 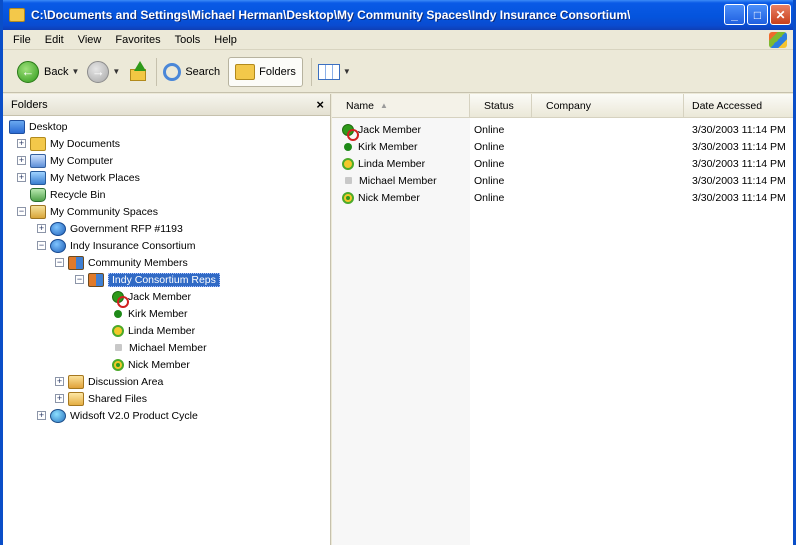 I want to click on tree-label: Recycle Bin, so click(x=78, y=194).